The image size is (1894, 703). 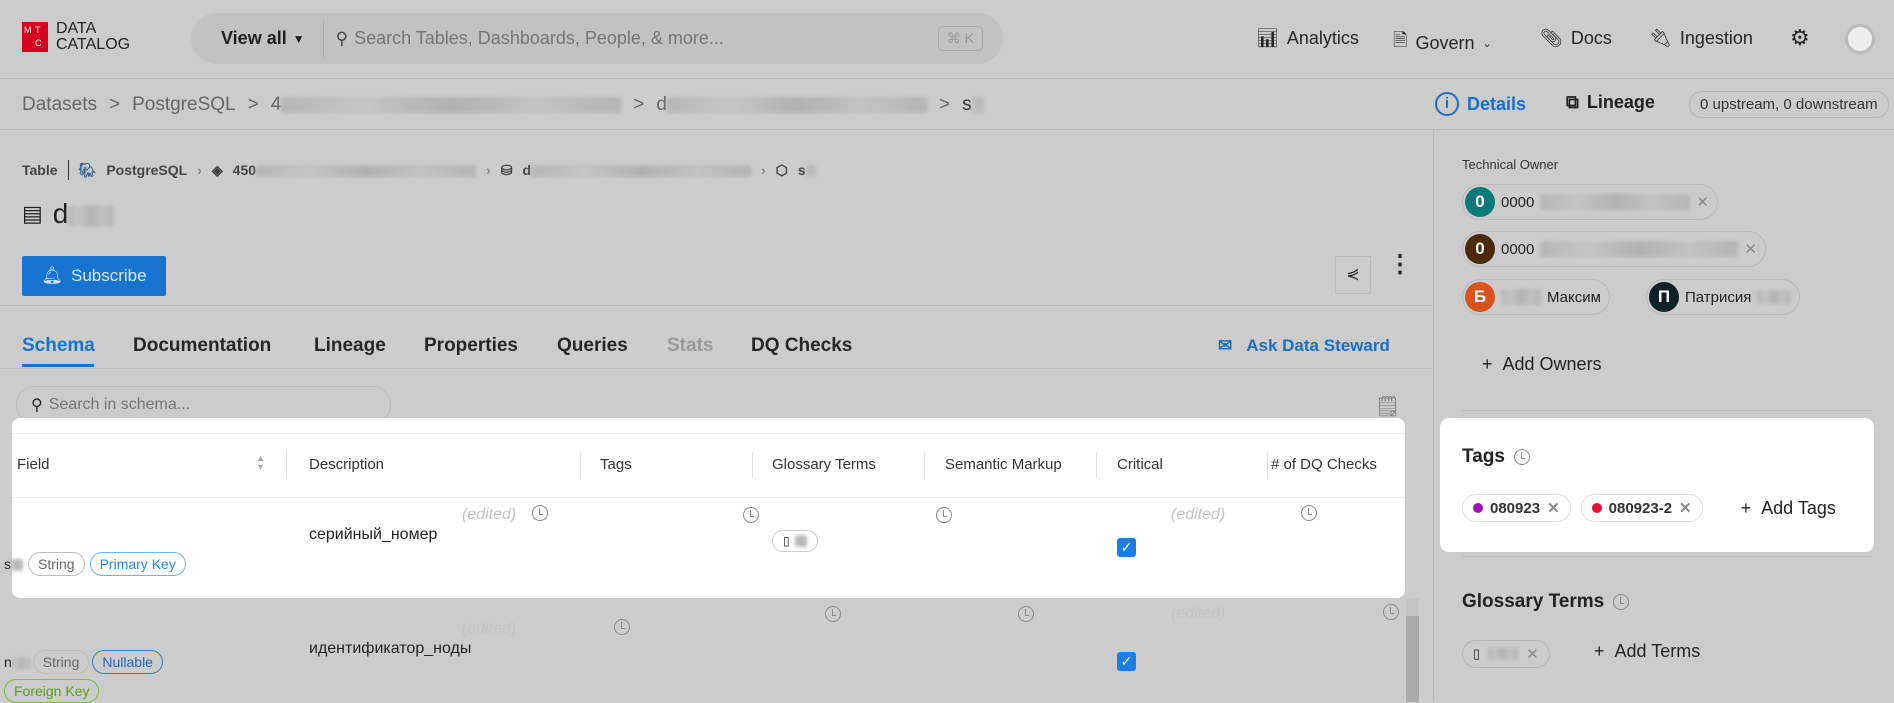 I want to click on global-search-bar: View all ▼ ⚲ ⌘ K, so click(x=597, y=38).